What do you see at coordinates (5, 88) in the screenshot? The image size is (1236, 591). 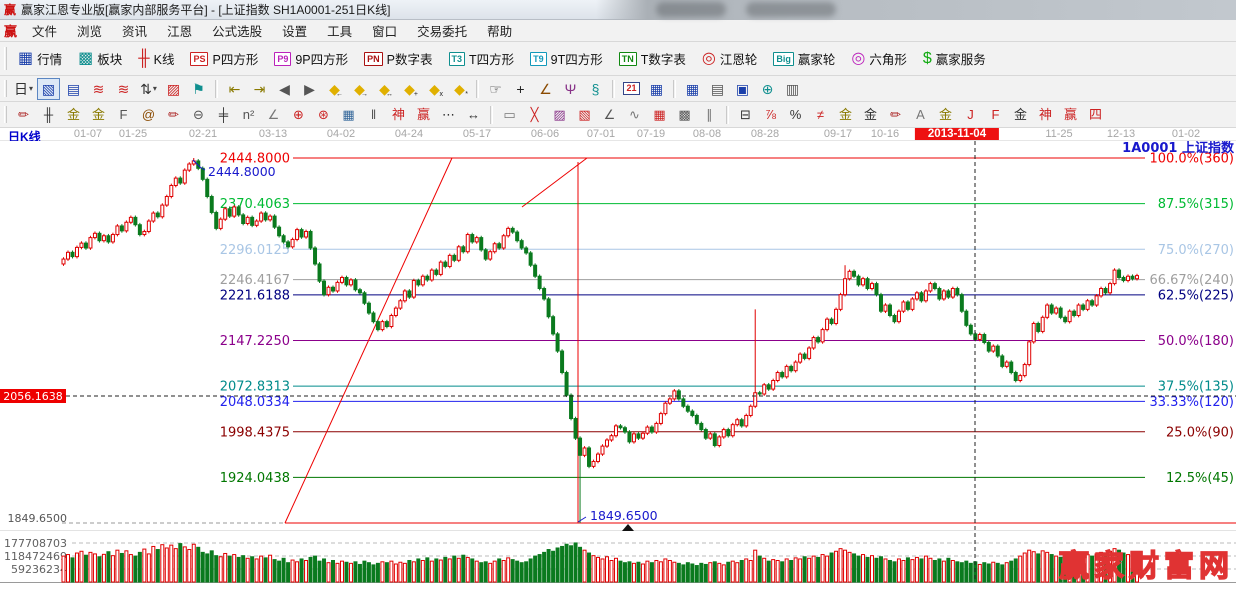 I see `toolbar-grip` at bounding box center [5, 88].